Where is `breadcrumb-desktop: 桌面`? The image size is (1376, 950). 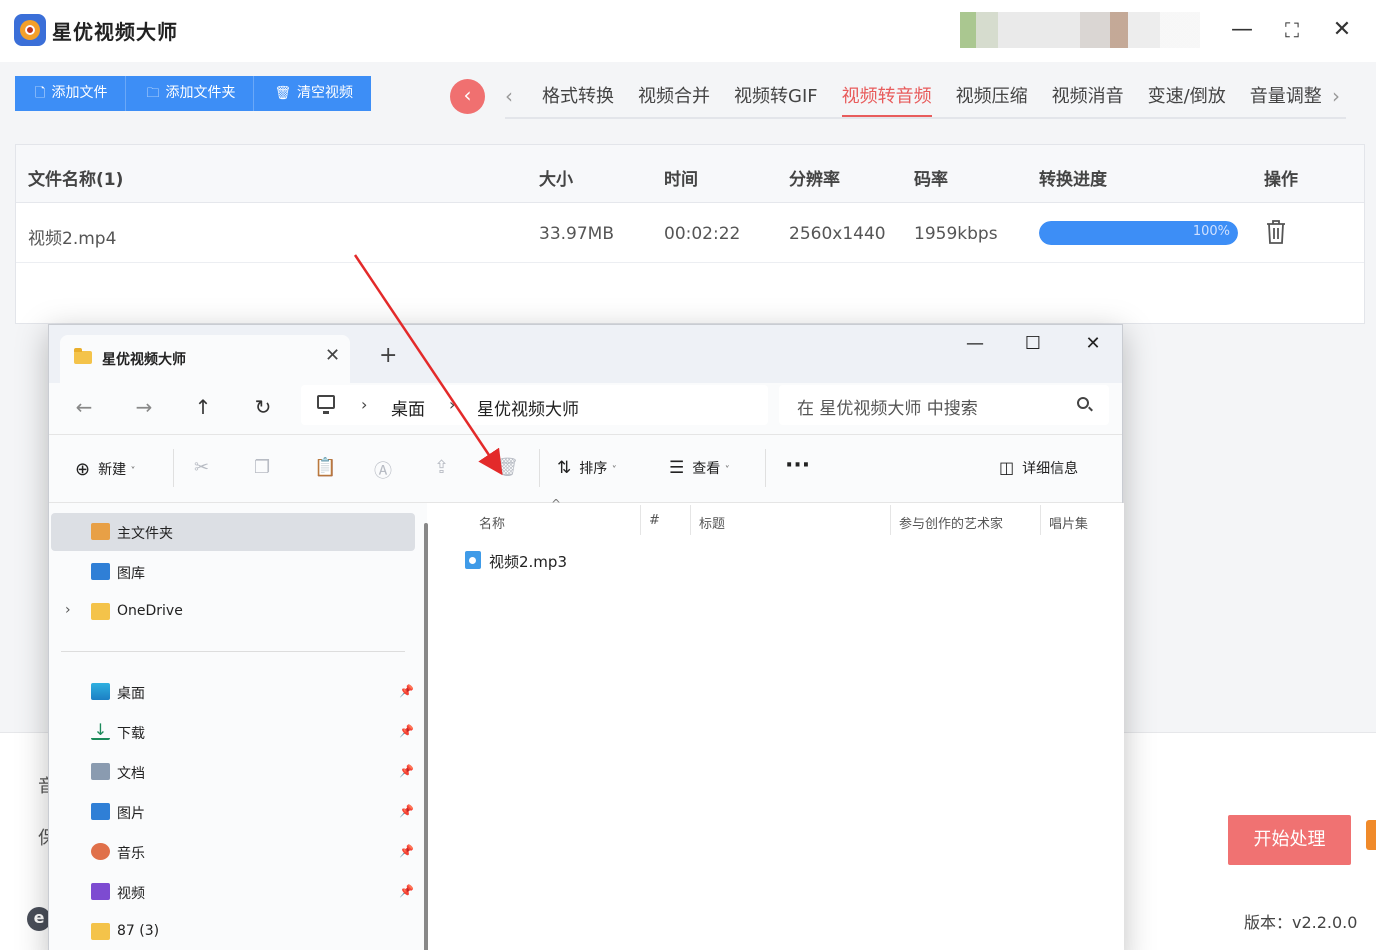
breadcrumb-desktop: 桌面 is located at coordinates (408, 407).